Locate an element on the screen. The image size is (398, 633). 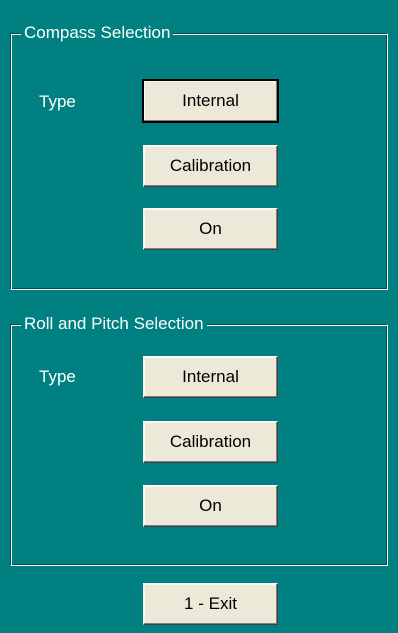
exit-button: 1 - Exit is located at coordinates (210, 604).